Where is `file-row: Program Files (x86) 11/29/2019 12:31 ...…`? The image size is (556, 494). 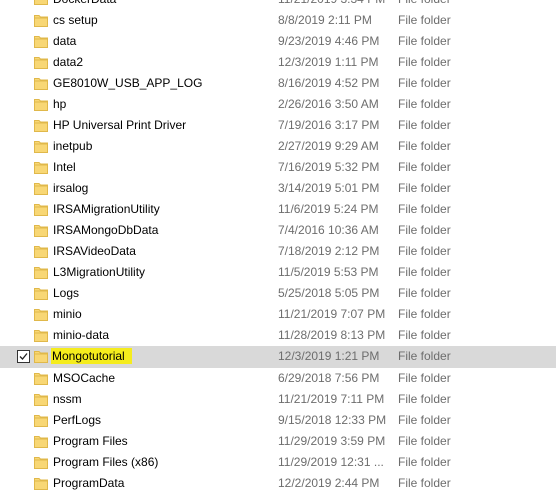
file-row: Program Files (x86) 11/29/2019 12:31 ...… is located at coordinates (278, 462).